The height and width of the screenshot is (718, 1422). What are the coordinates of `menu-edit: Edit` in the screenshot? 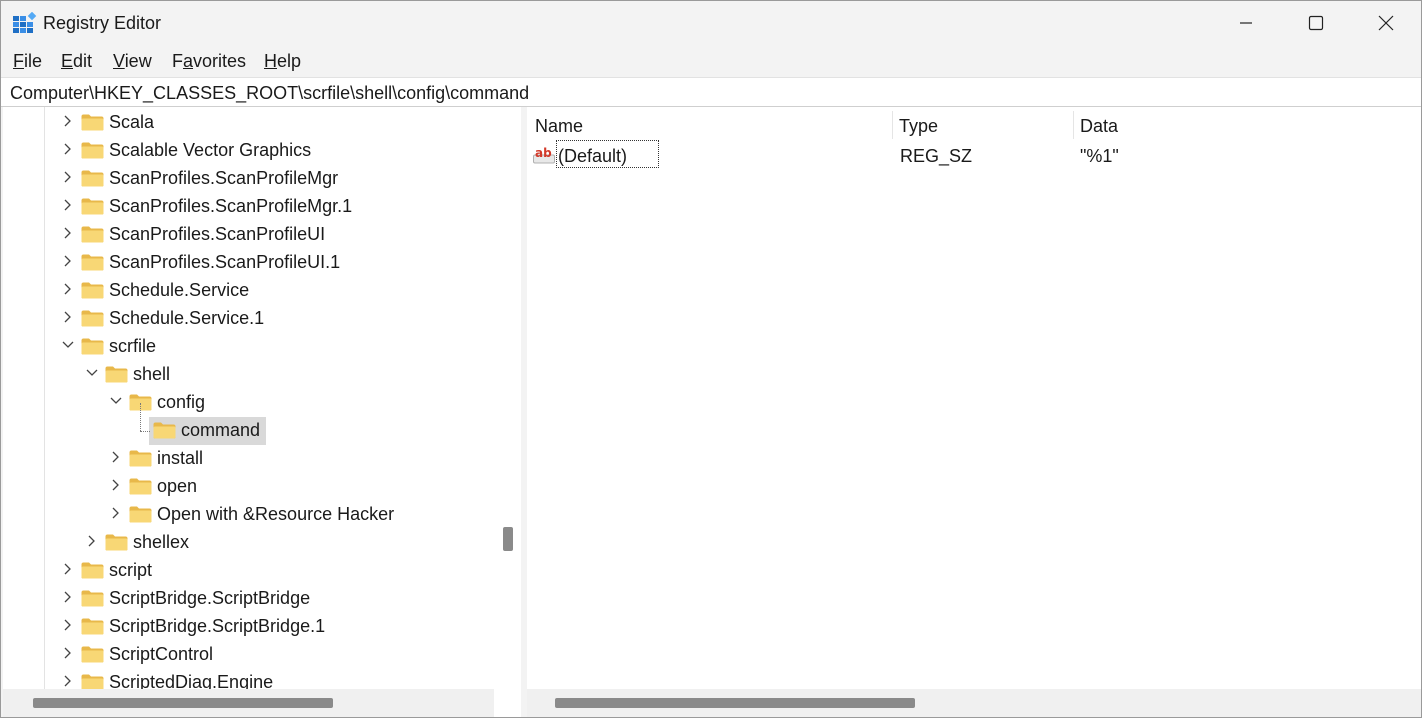 It's located at (76, 61).